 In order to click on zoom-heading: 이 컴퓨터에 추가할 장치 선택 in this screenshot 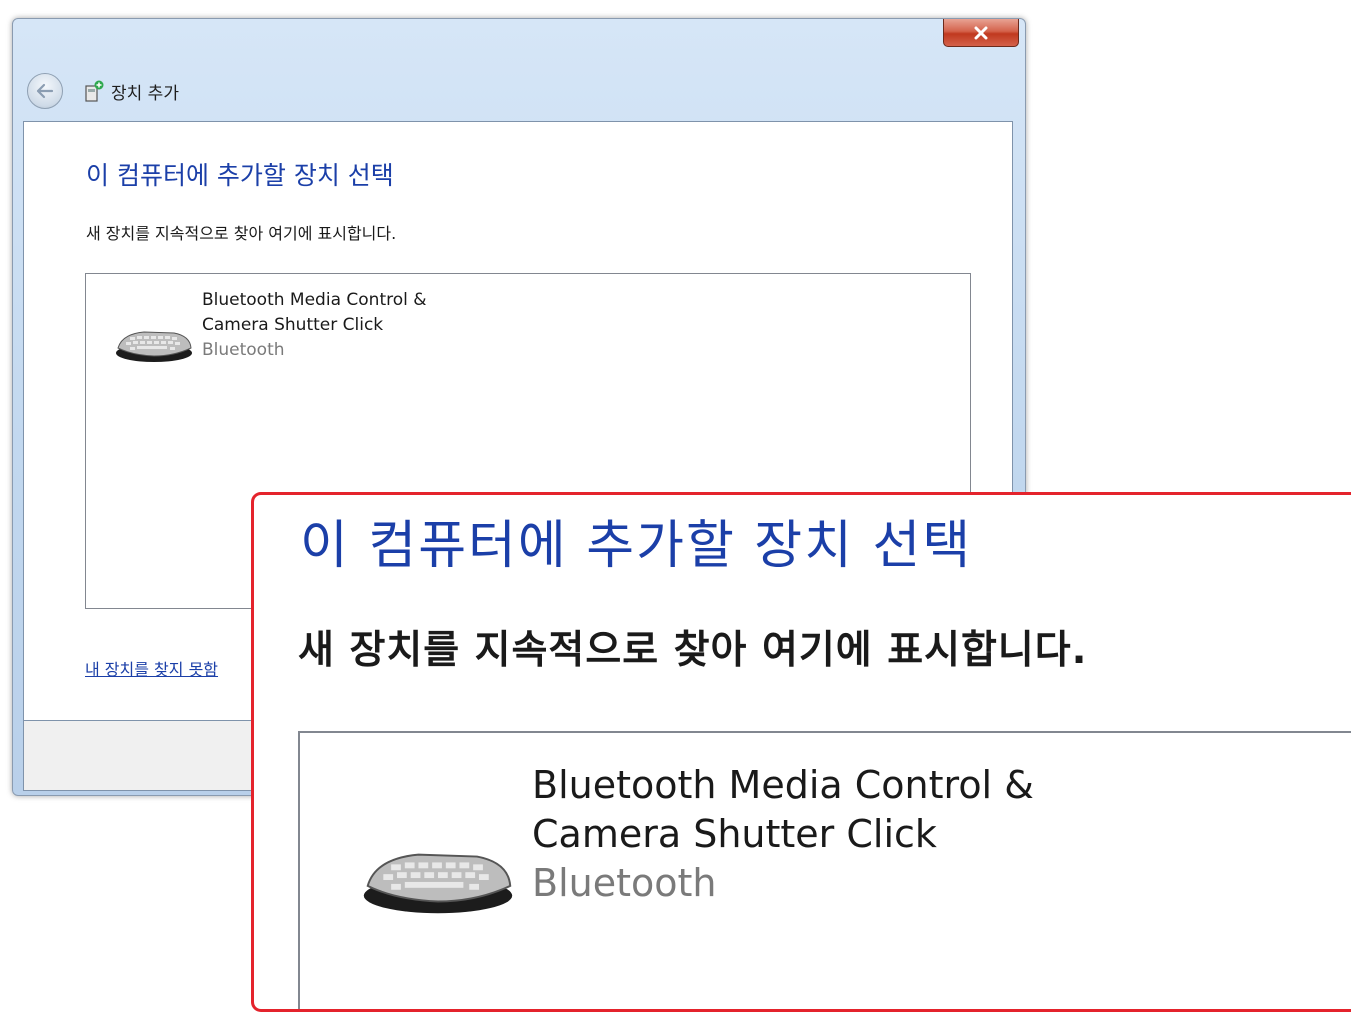, I will do `click(636, 546)`.